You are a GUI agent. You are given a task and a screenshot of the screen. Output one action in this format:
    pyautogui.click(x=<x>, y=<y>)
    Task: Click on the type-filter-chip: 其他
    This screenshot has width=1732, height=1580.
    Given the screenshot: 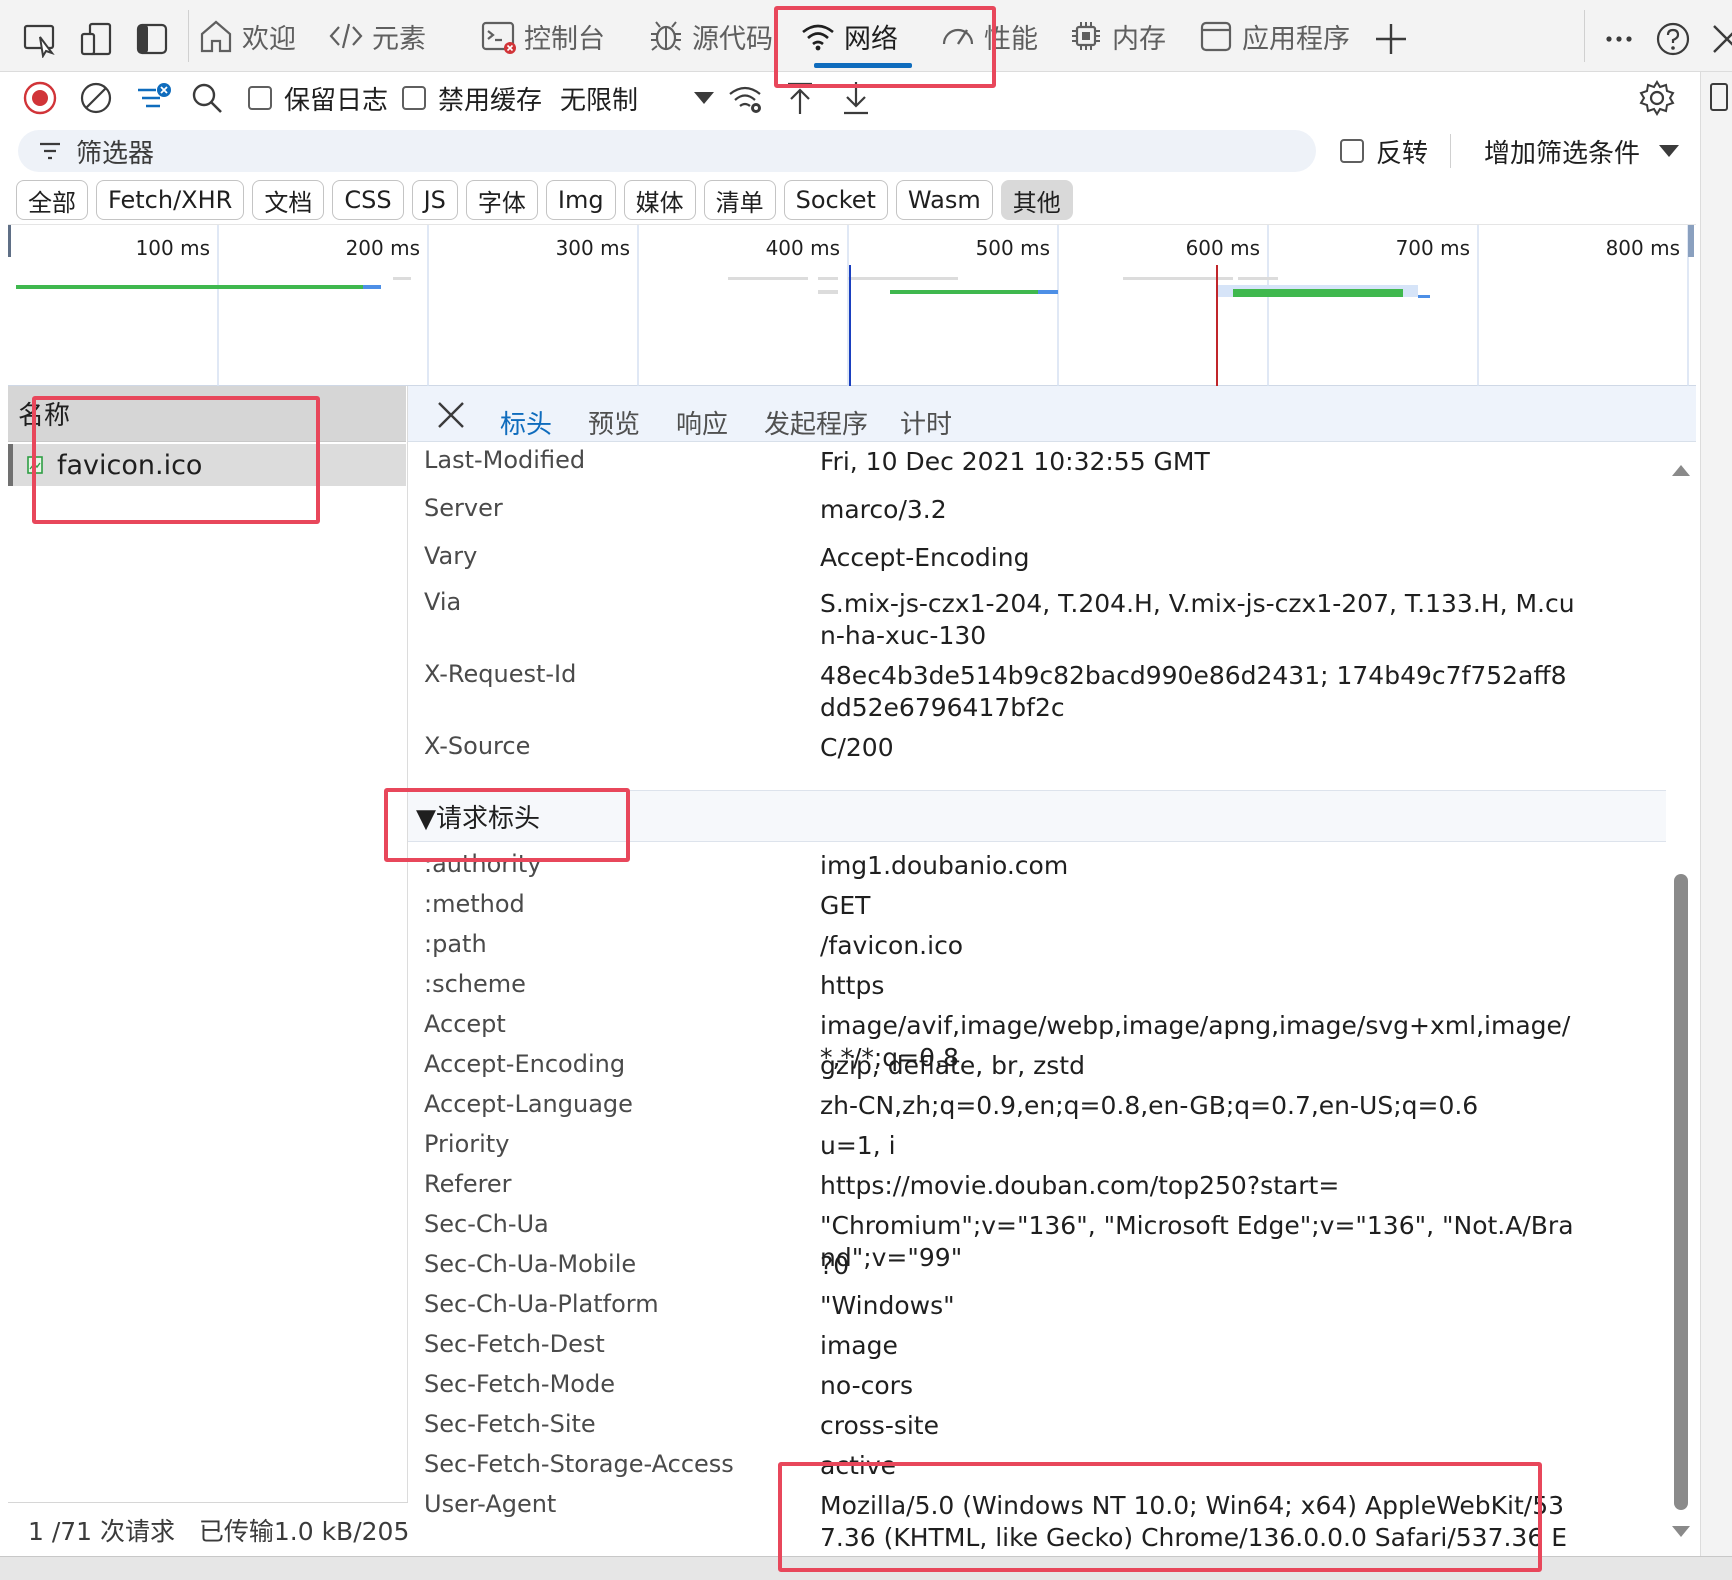 What is the action you would take?
    pyautogui.click(x=1036, y=200)
    